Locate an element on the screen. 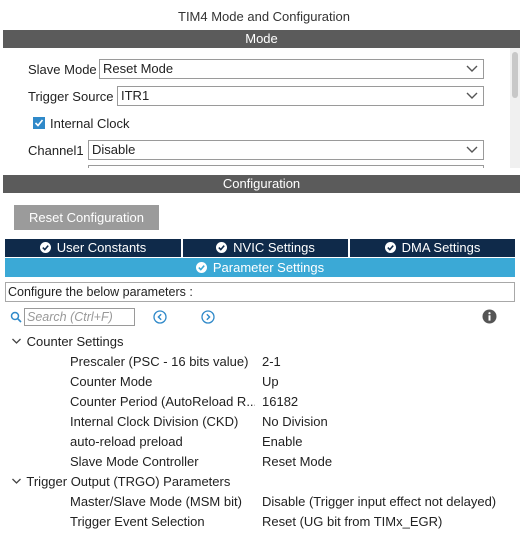 The image size is (528, 557). slave-mode-label: Slave Mode is located at coordinates (62, 69).